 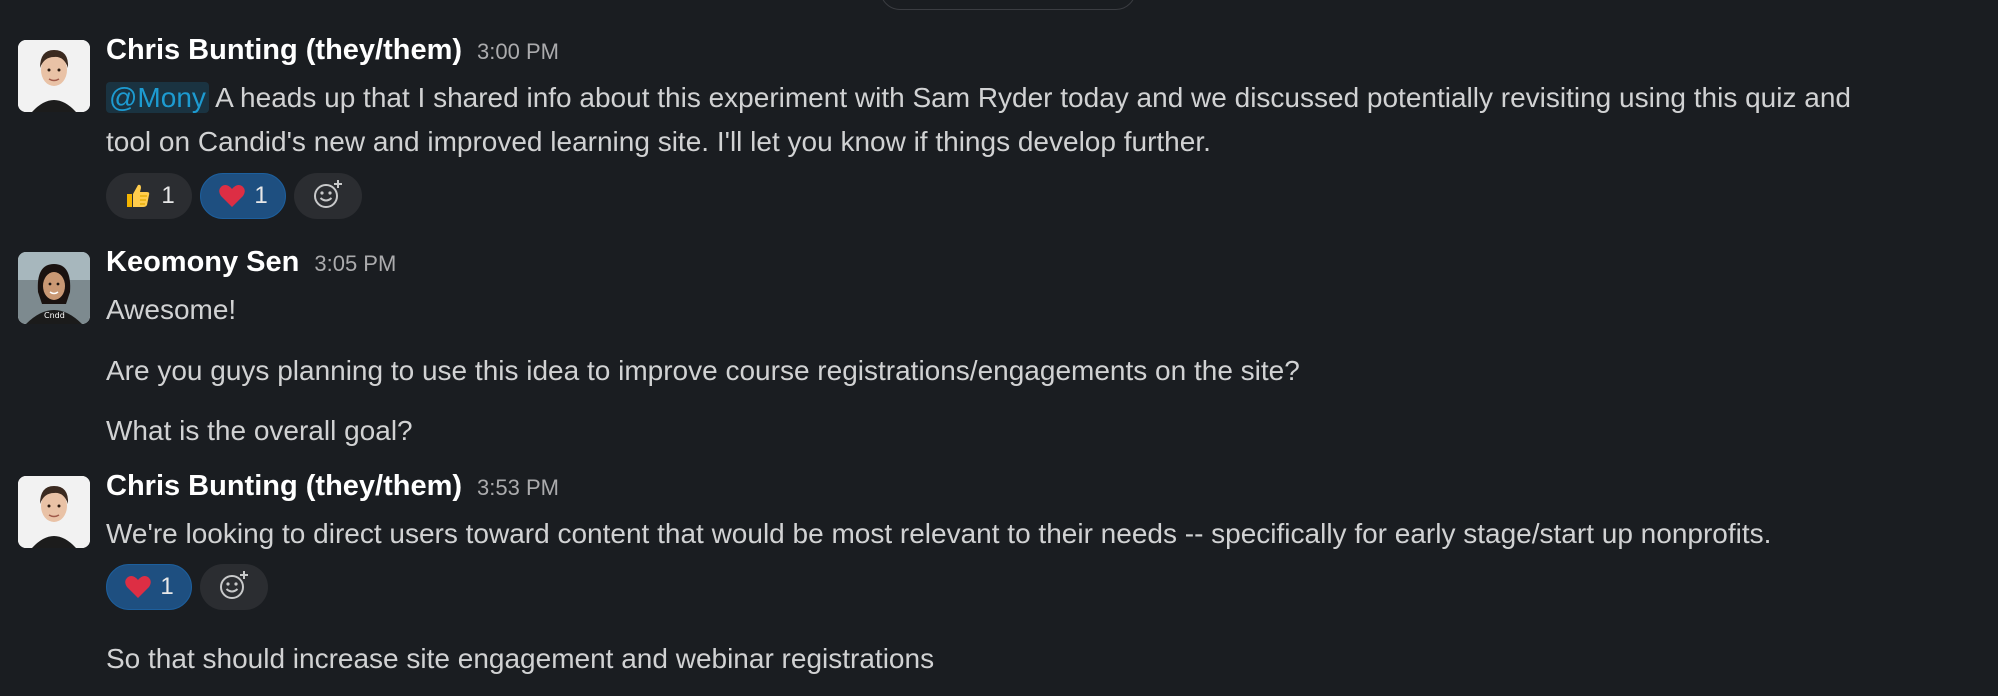 I want to click on reaction-thumbs-up: 1, so click(x=149, y=196).